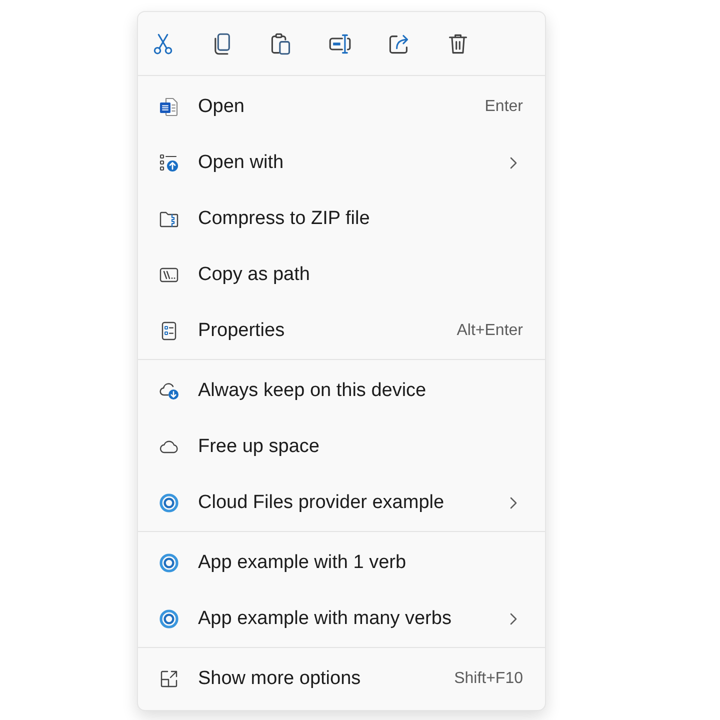 This screenshot has width=720, height=720. I want to click on scissors-icon, so click(163, 43).